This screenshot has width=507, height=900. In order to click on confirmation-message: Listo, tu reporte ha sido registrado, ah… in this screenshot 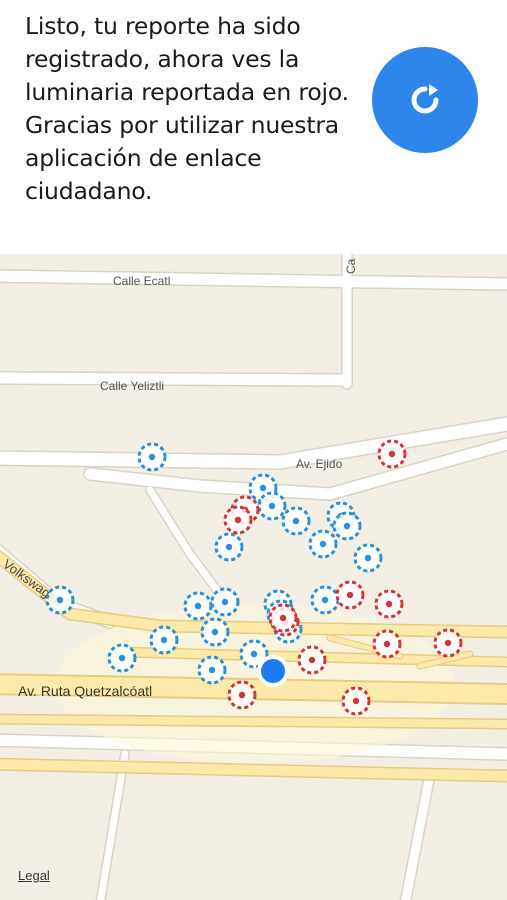, I will do `click(187, 108)`.